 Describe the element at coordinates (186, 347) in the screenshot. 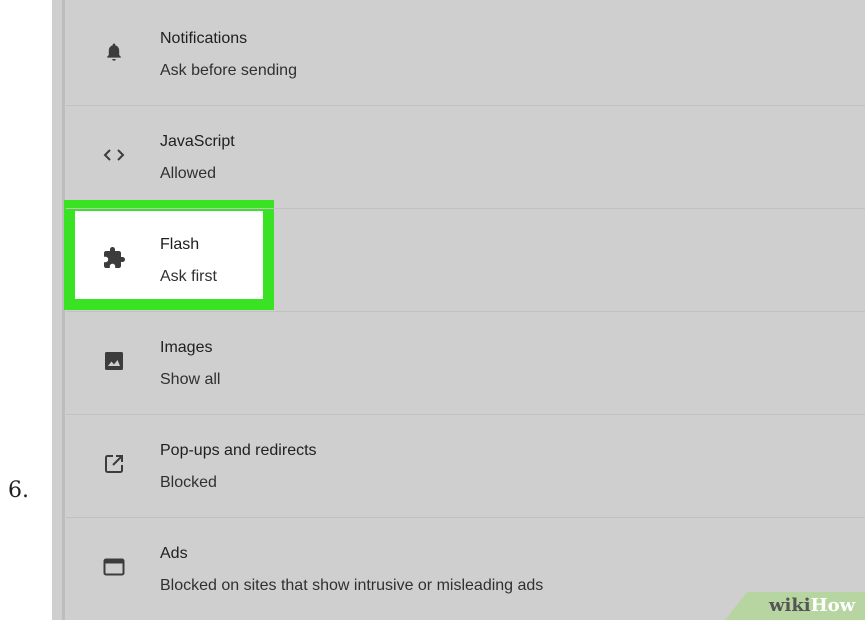

I see `setting-title: Images` at that location.